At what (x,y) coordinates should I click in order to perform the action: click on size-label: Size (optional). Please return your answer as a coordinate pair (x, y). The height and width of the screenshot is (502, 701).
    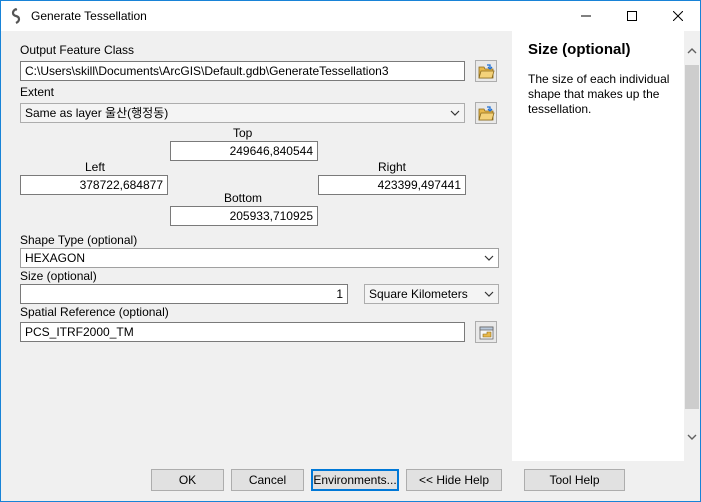
    Looking at the image, I should click on (58, 276).